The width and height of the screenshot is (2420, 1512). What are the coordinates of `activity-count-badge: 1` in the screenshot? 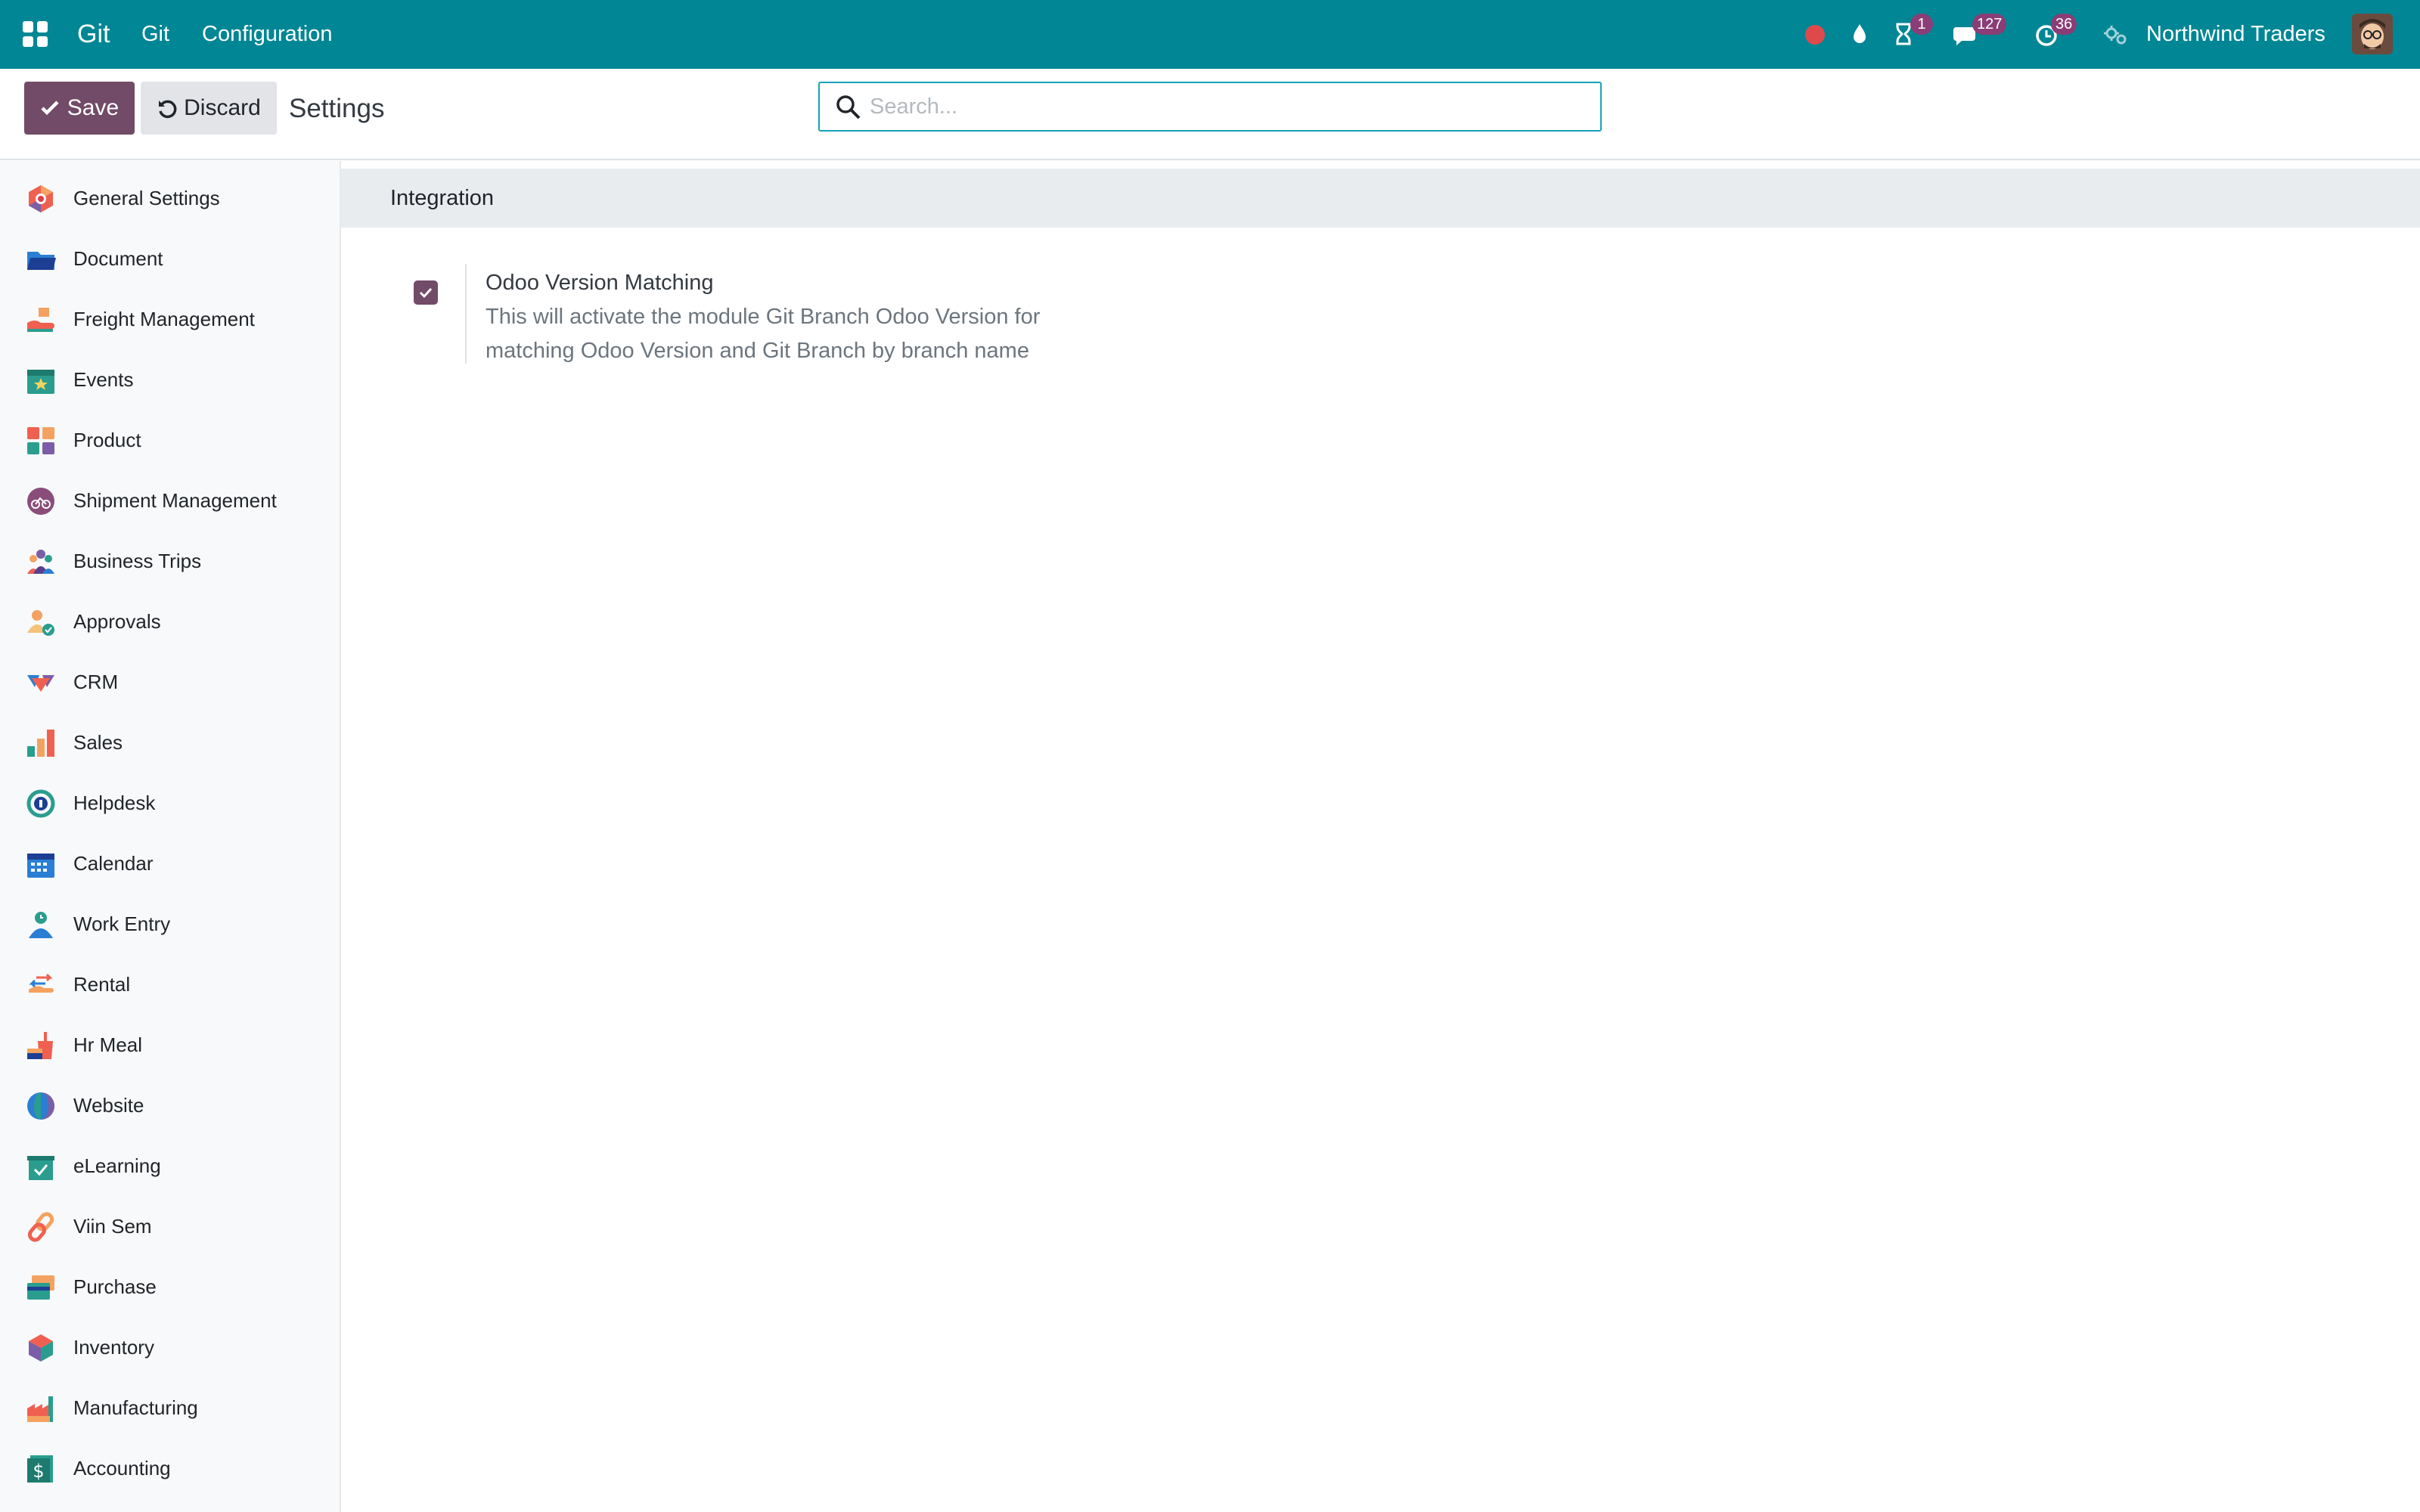 It's located at (1921, 24).